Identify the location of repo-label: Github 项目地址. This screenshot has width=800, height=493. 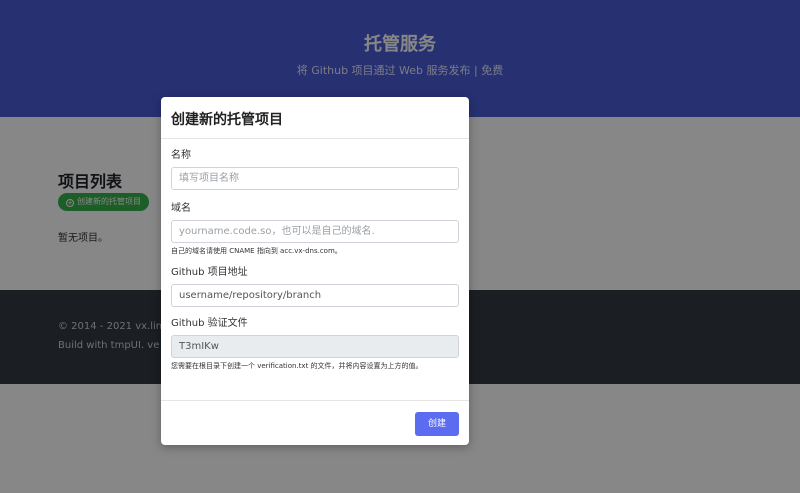
(209, 272).